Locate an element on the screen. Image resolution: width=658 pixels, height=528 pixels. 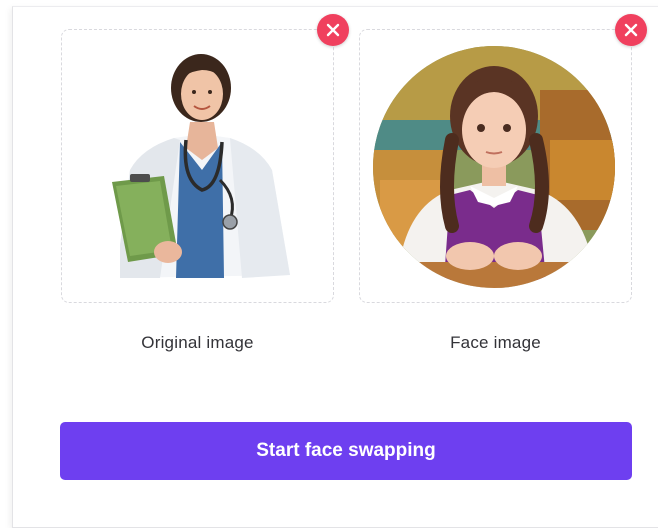
doctor-photo is located at coordinates (201, 166).